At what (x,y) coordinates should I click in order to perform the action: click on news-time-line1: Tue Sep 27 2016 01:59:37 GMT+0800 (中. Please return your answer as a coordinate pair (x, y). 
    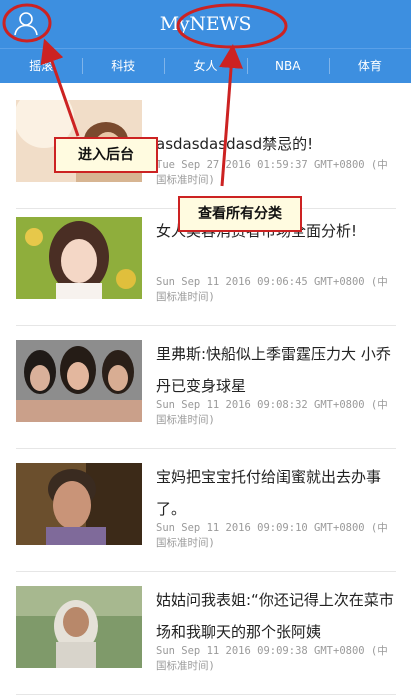
    Looking at the image, I should click on (272, 165).